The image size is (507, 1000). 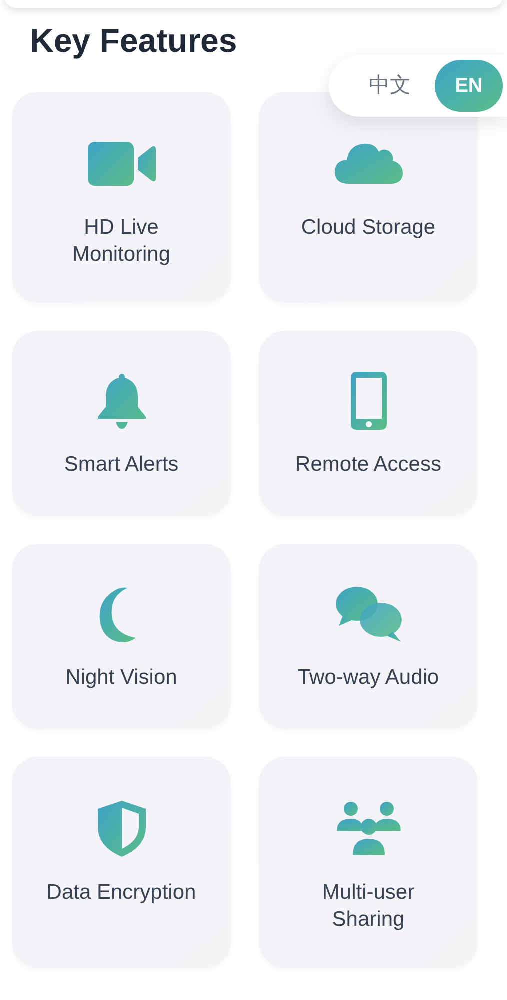 What do you see at coordinates (368, 637) in the screenshot?
I see `feature-card: Two-way Audio` at bounding box center [368, 637].